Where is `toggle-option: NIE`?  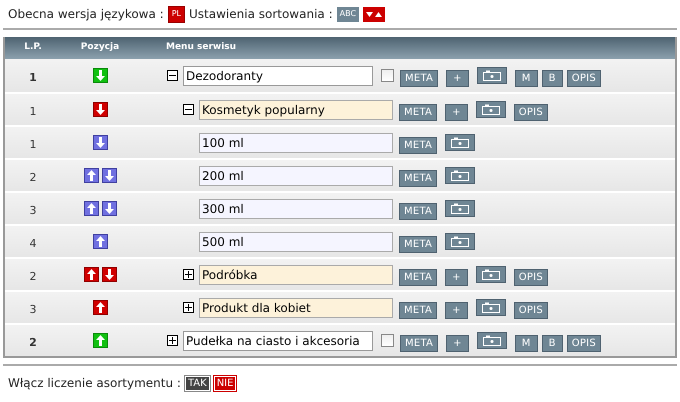
toggle-option: NIE is located at coordinates (225, 383).